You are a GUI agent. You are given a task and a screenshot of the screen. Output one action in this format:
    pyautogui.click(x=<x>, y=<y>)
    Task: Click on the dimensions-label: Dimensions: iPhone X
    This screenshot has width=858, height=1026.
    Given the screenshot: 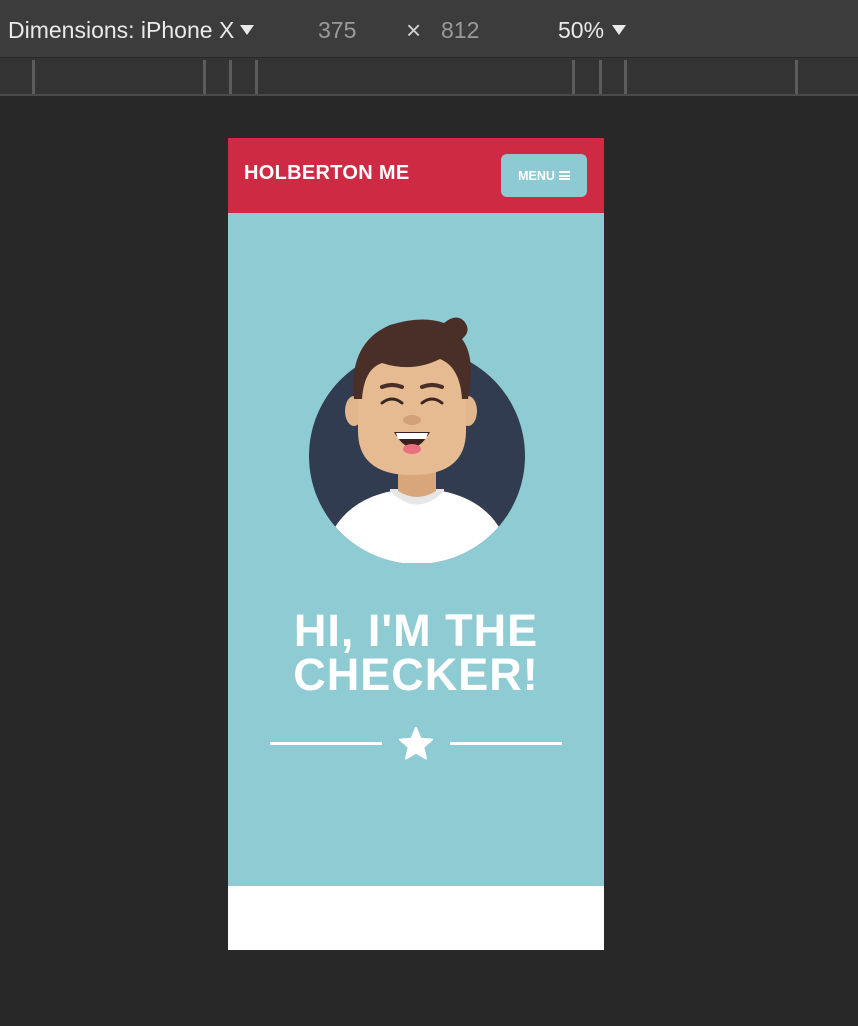 What is the action you would take?
    pyautogui.click(x=121, y=29)
    